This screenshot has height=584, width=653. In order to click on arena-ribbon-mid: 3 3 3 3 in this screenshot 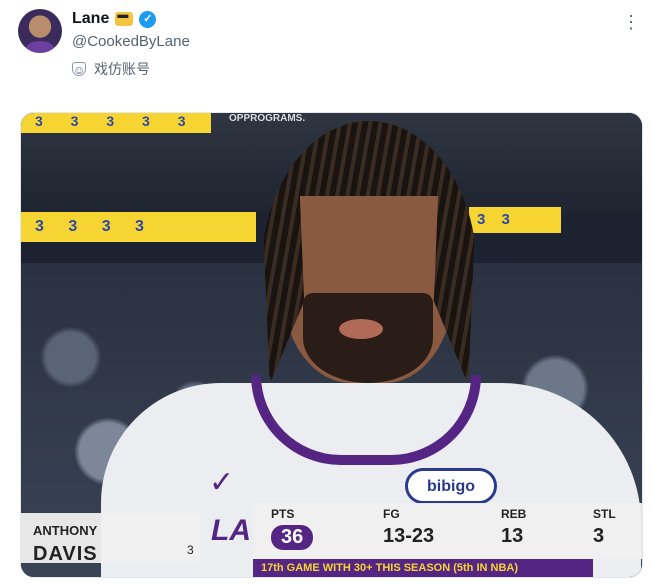, I will do `click(138, 227)`.